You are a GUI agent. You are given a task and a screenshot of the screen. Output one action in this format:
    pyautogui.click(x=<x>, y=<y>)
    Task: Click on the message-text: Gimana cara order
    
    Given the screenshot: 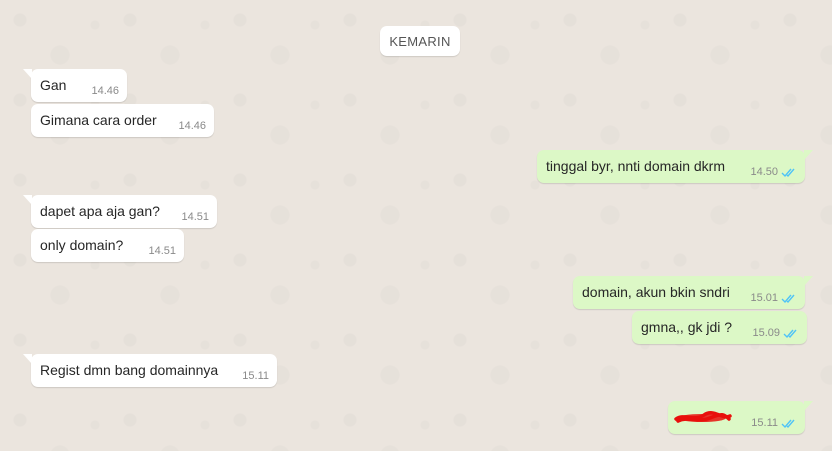 What is the action you would take?
    pyautogui.click(x=98, y=120)
    